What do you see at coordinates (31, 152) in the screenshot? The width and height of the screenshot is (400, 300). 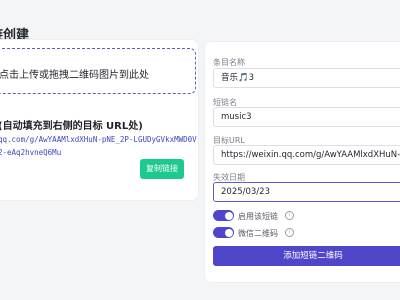 I see `parsed-url-line-2: 2-eAq2hvneQ6Mu` at bounding box center [31, 152].